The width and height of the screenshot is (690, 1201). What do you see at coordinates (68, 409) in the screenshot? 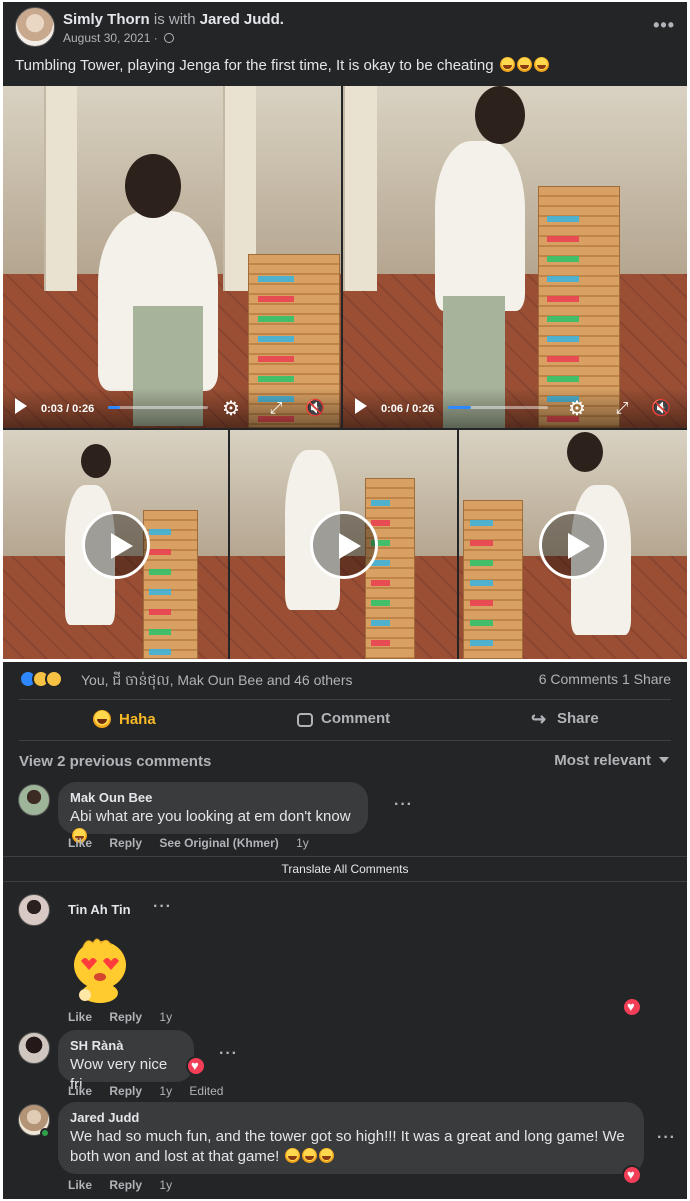
I see `video-time: 0:03 / 0:26` at bounding box center [68, 409].